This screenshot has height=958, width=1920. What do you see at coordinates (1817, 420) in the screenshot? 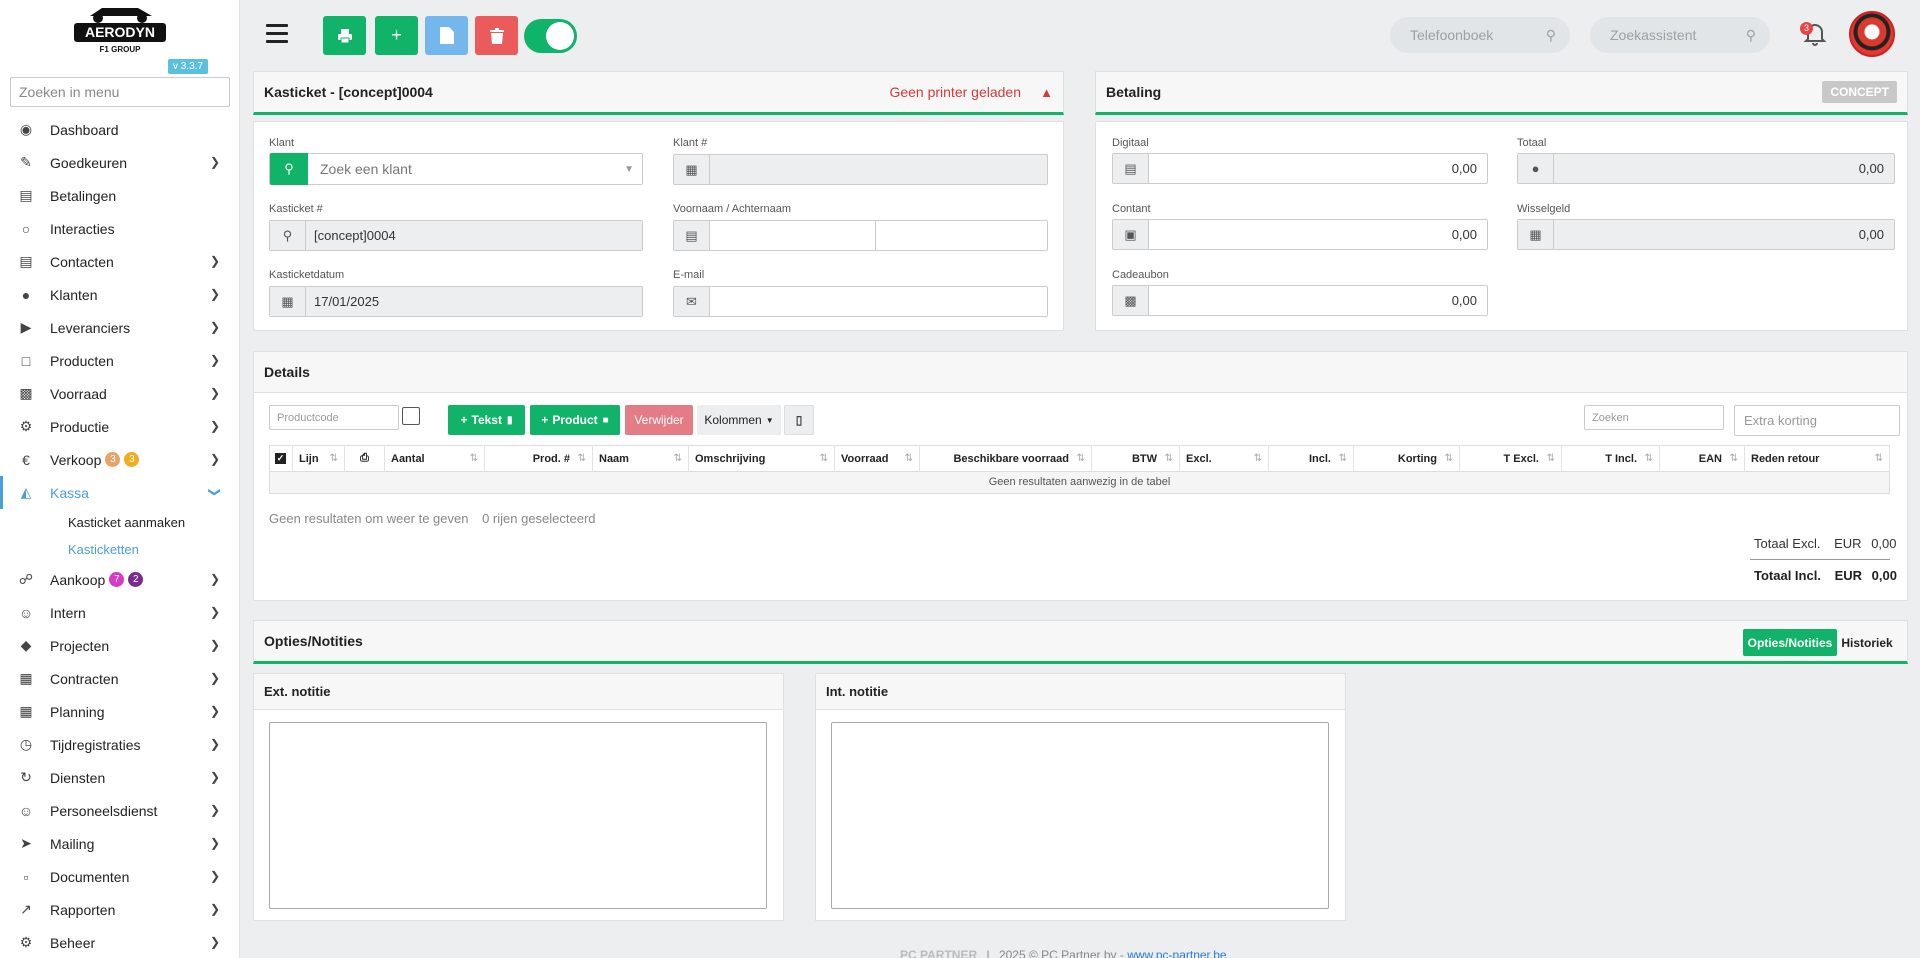
I see `extra-korting-input: Extra korting` at bounding box center [1817, 420].